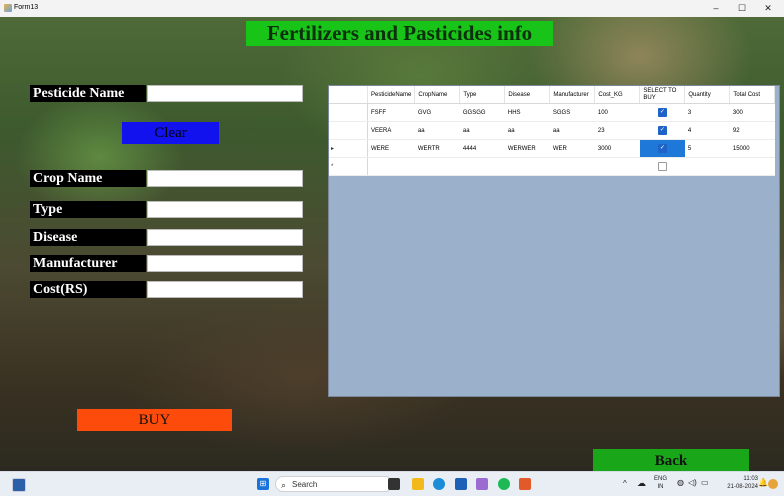  Describe the element at coordinates (752, 130) in the screenshot. I see `table-cell: 92` at that location.